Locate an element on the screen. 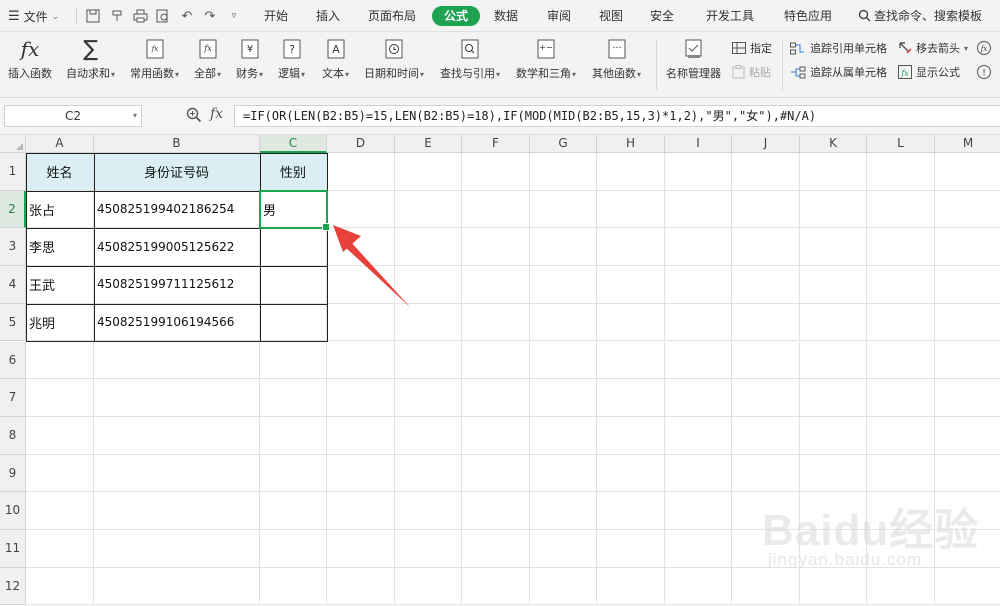  tab-page-layout: 页面布局 is located at coordinates (392, 16).